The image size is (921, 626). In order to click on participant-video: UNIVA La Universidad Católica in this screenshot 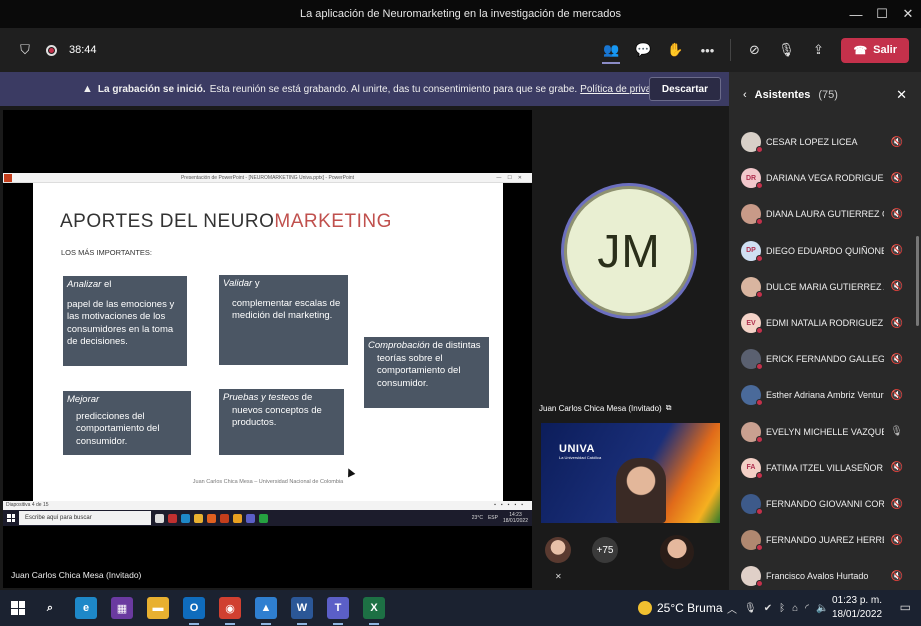, I will do `click(630, 473)`.